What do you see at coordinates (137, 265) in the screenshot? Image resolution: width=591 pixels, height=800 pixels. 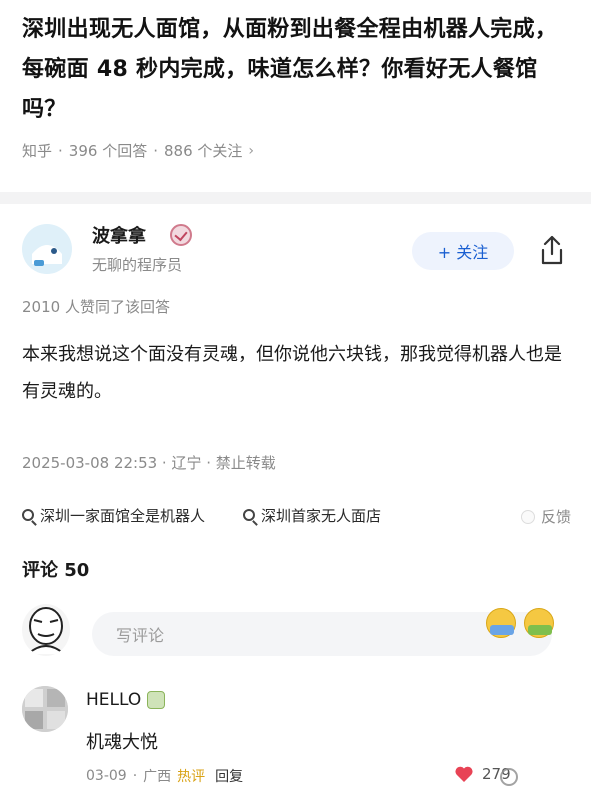 I see `author-description: 无聊的程序员` at bounding box center [137, 265].